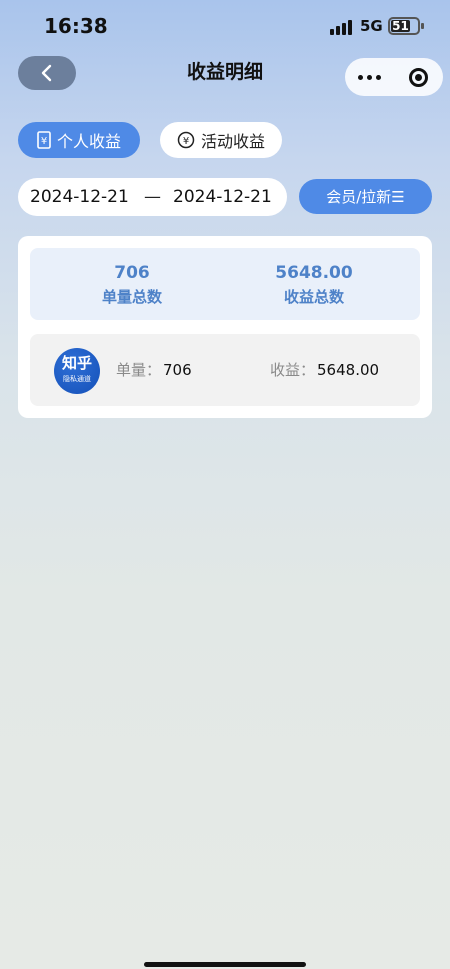 Image resolution: width=450 pixels, height=969 pixels. I want to click on battery-icon: 51, so click(404, 26).